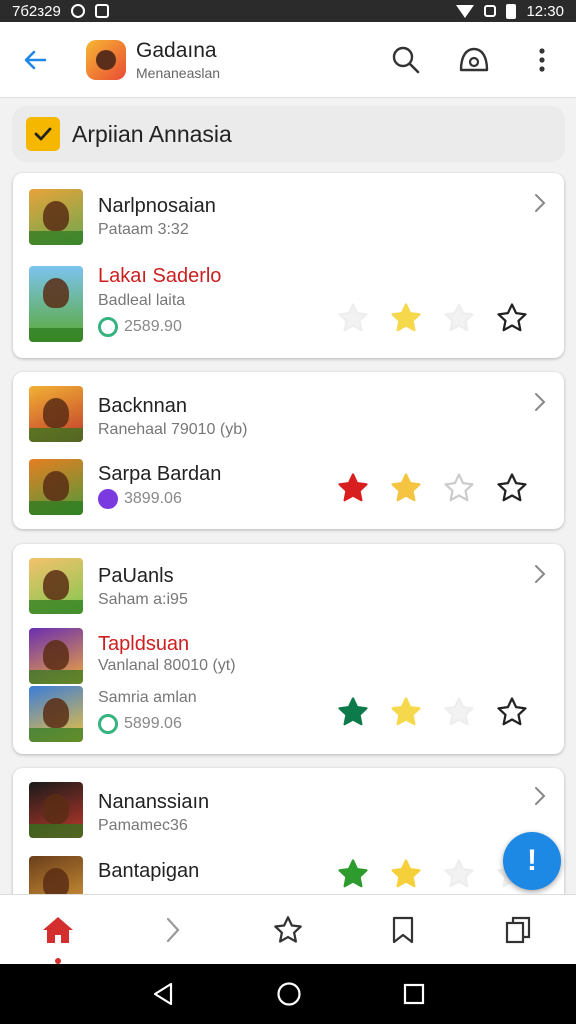 Image resolution: width=576 pixels, height=1024 pixels. What do you see at coordinates (153, 723) in the screenshot?
I see `price-value: 5899.06` at bounding box center [153, 723].